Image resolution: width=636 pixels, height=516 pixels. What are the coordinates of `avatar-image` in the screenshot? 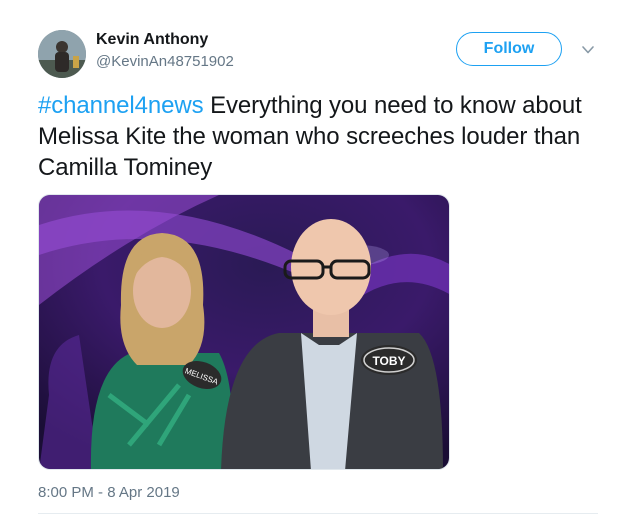 It's located at (62, 54).